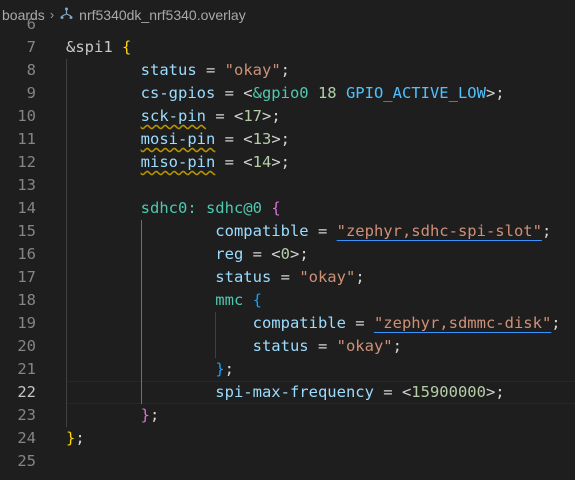 Image resolution: width=575 pixels, height=480 pixels. I want to click on code-token: miso-pin, so click(178, 162).